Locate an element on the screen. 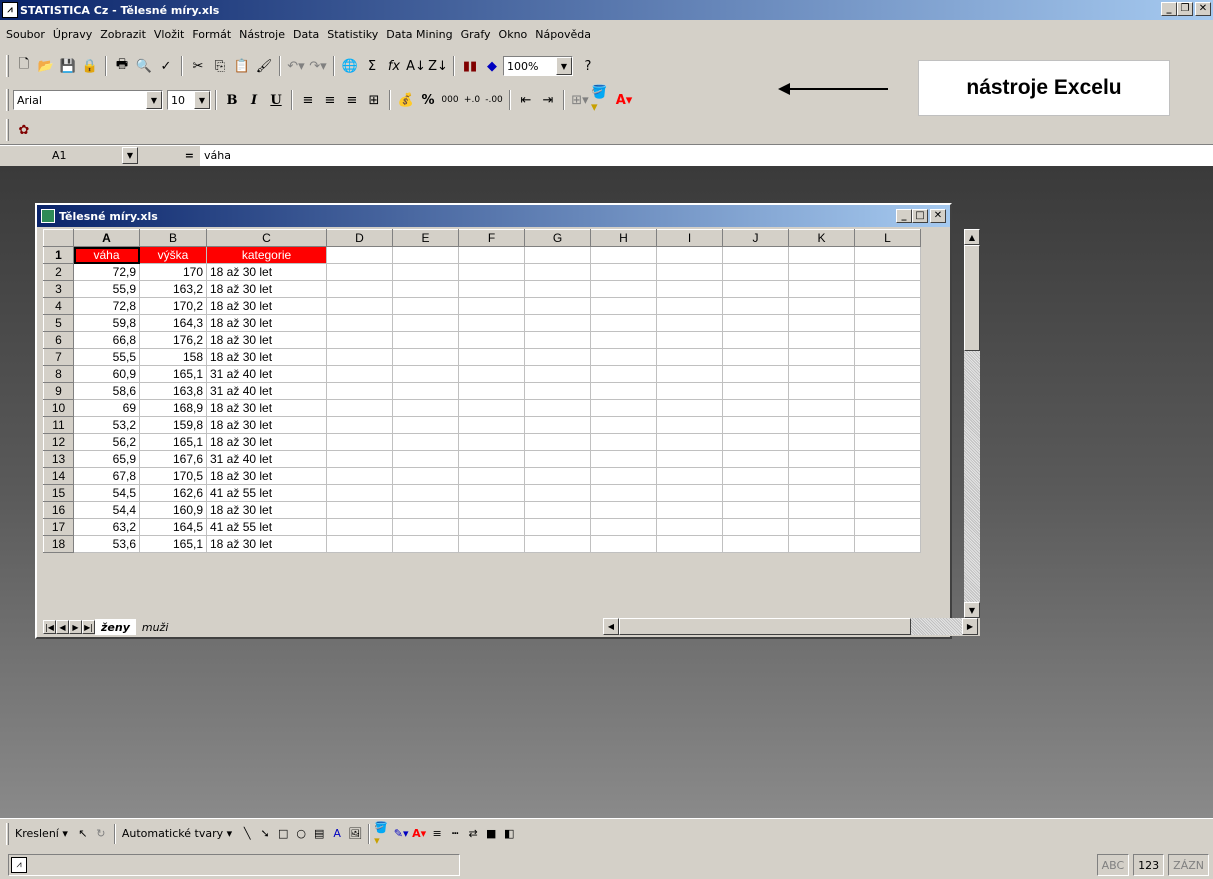 The image size is (1213, 879). cell-a: 56,2 is located at coordinates (106, 442).